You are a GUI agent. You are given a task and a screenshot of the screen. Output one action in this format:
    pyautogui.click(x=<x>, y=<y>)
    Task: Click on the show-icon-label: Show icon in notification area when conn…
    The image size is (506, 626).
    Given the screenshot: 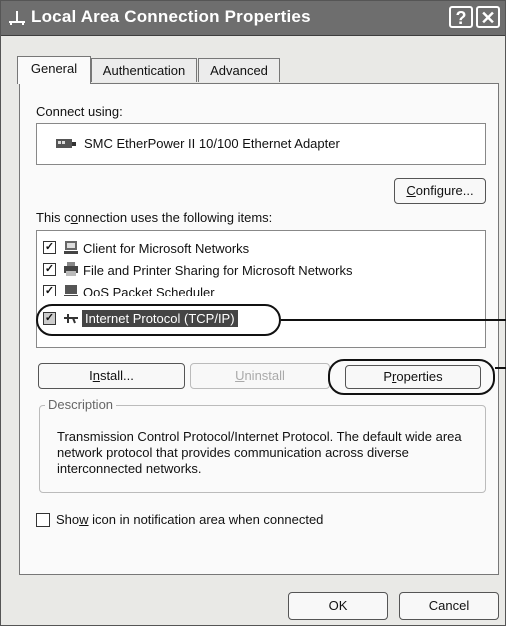 What is the action you would take?
    pyautogui.click(x=189, y=519)
    